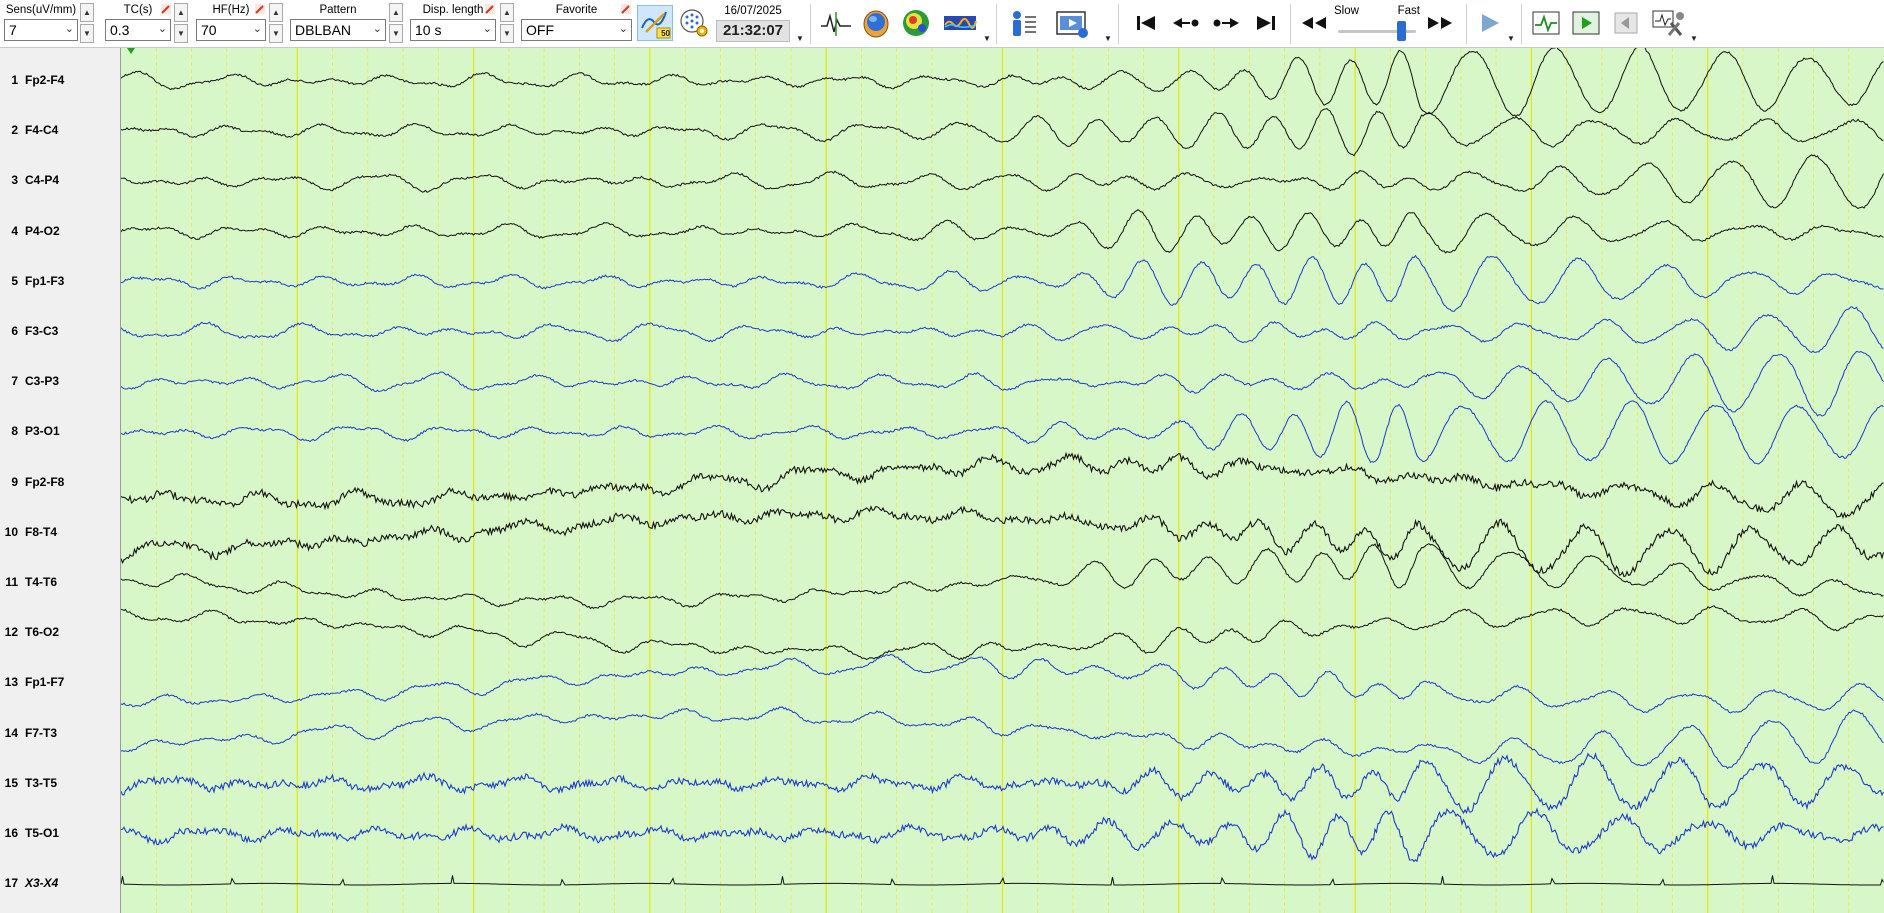  What do you see at coordinates (45, 481) in the screenshot?
I see `channel-name: Fp2-F8` at bounding box center [45, 481].